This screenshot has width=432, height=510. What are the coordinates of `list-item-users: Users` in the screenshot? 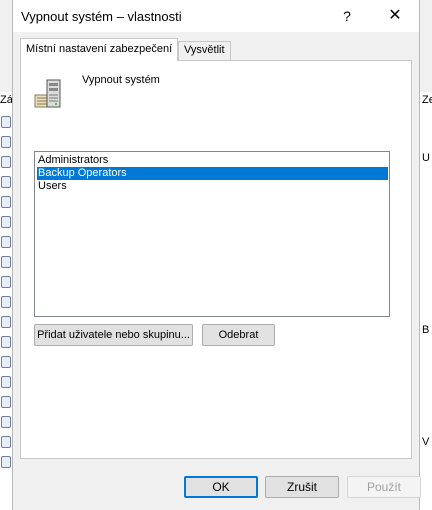 It's located at (212, 186).